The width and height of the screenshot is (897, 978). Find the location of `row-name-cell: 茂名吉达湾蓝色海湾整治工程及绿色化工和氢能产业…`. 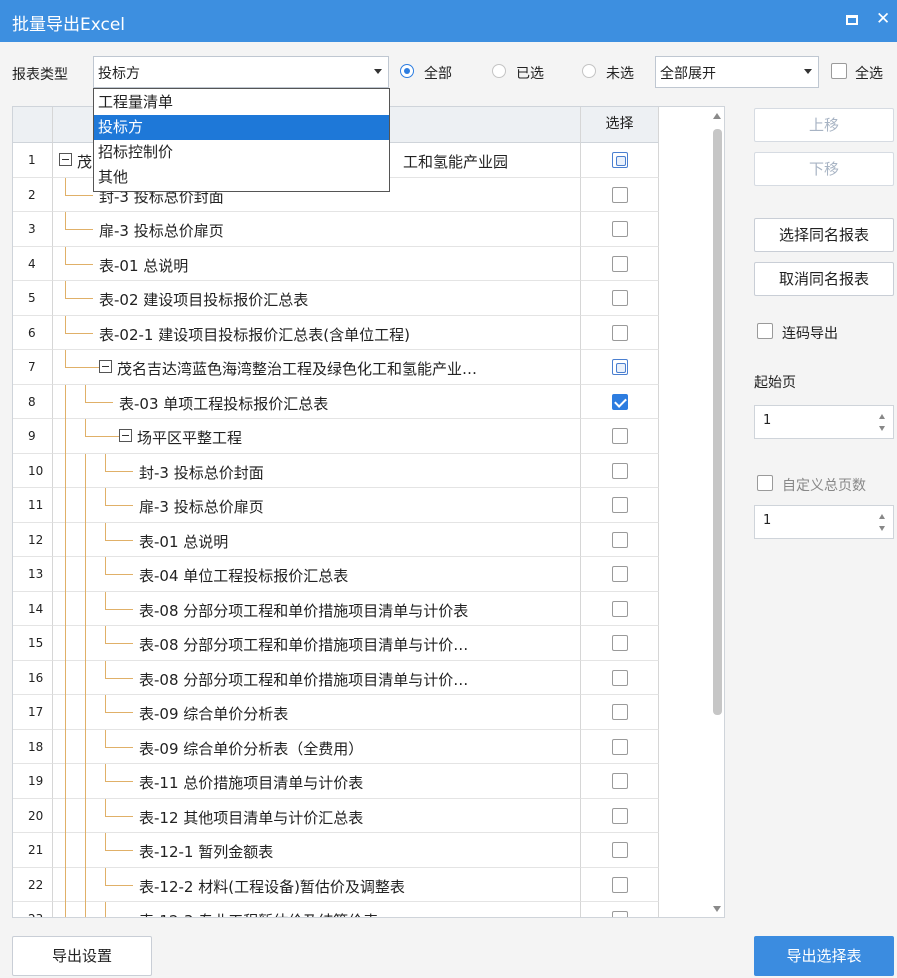

row-name-cell: 茂名吉达湾蓝色海湾整治工程及绿色化工和氢能产业… is located at coordinates (317, 367).